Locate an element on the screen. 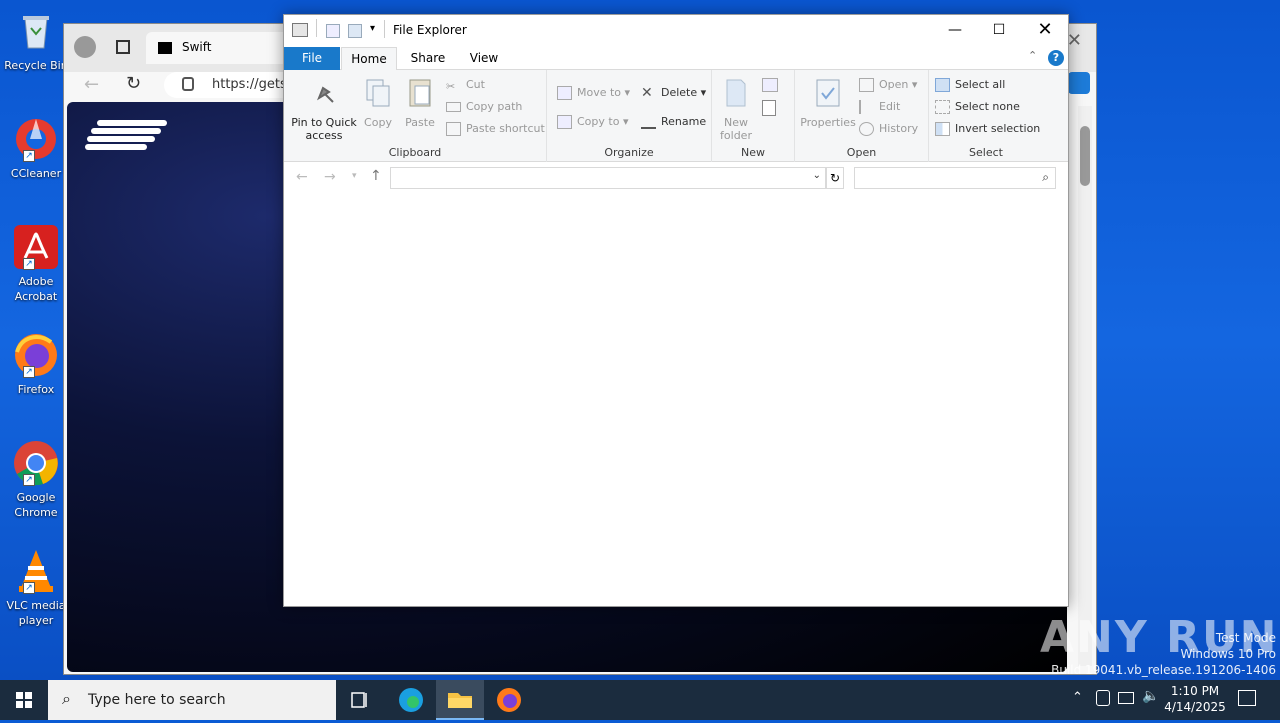 Image resolution: width=1280 pixels, height=723 pixels. properties-quick-icon is located at coordinates (333, 31).